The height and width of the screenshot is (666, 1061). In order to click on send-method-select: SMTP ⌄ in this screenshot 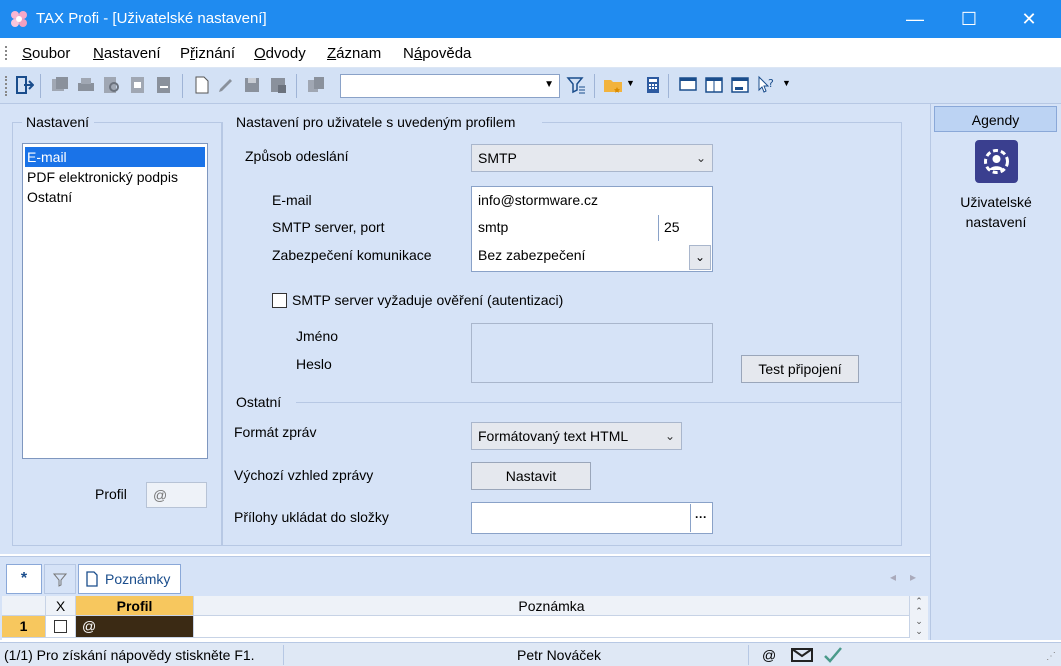, I will do `click(592, 158)`.